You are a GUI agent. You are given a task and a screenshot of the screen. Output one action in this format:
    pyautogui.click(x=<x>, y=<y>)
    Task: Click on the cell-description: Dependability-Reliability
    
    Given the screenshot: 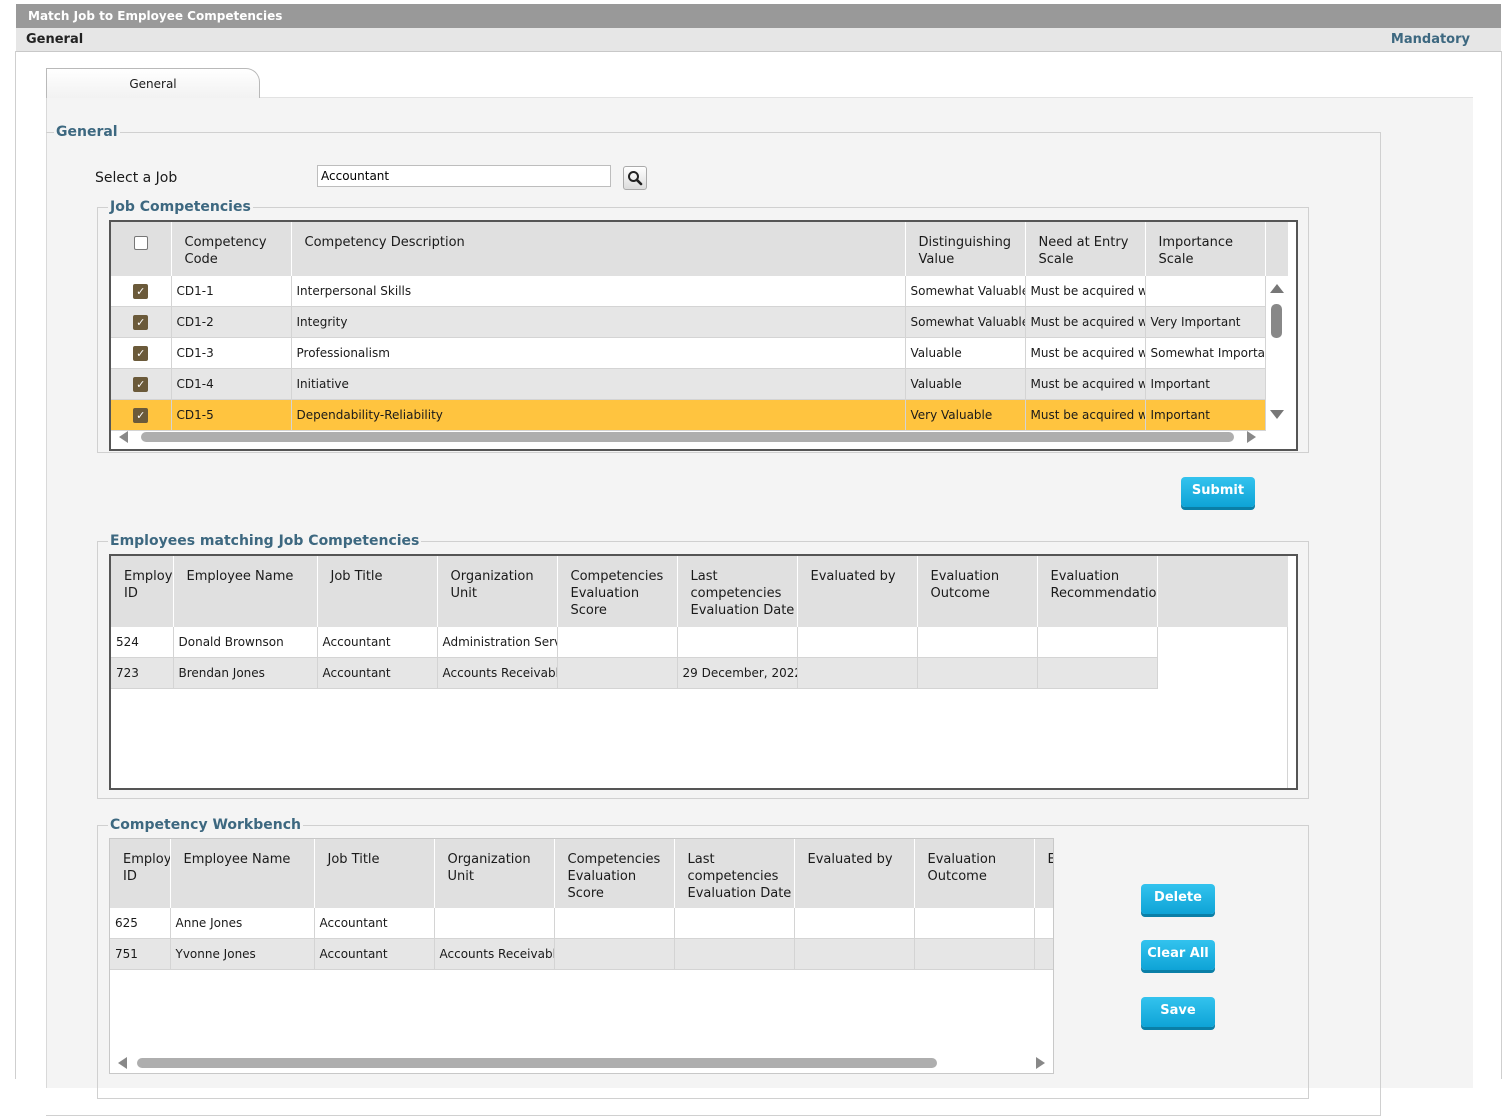 What is the action you would take?
    pyautogui.click(x=598, y=415)
    